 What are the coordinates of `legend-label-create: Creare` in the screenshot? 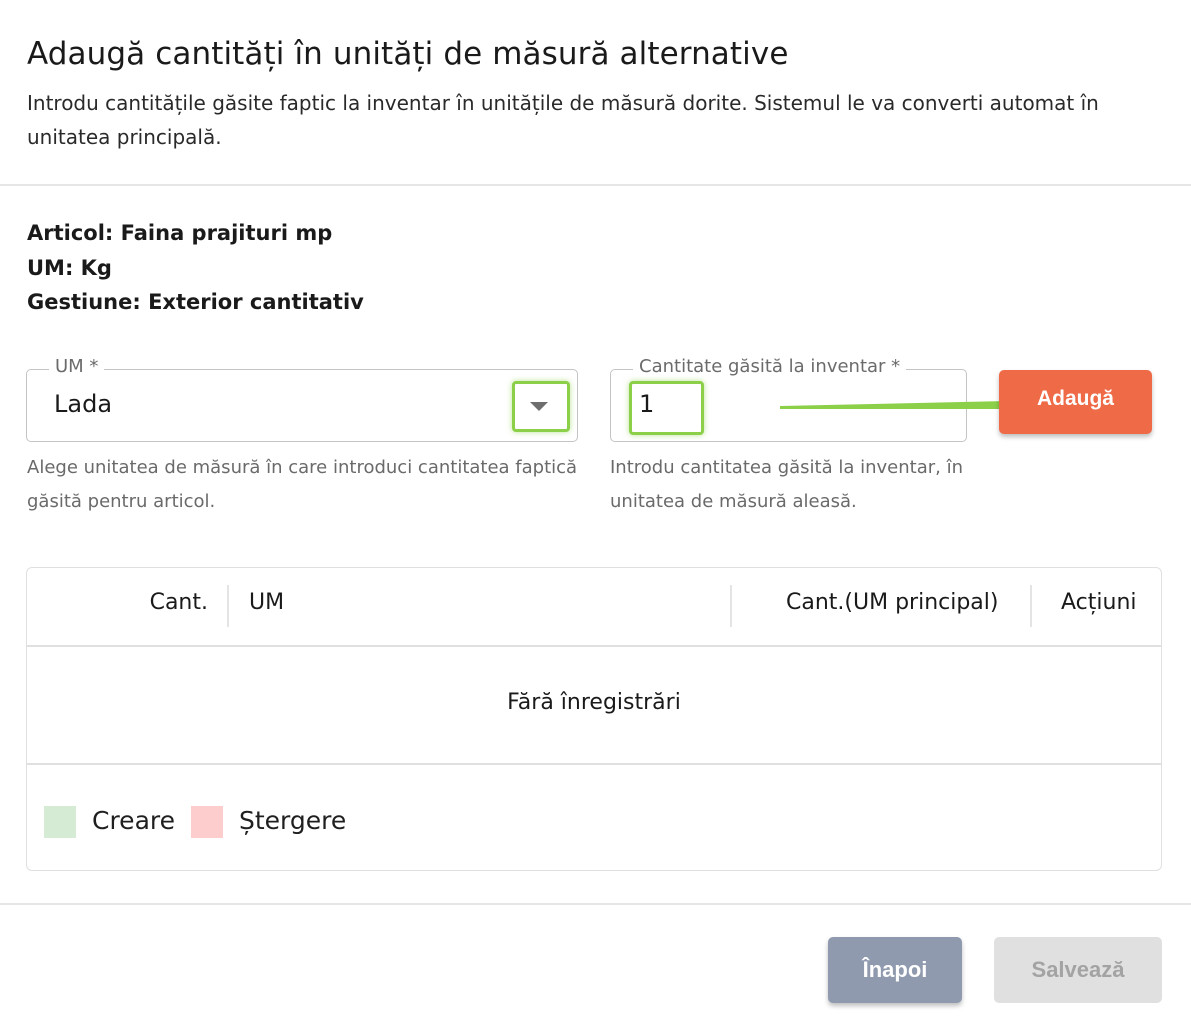 It's located at (133, 820).